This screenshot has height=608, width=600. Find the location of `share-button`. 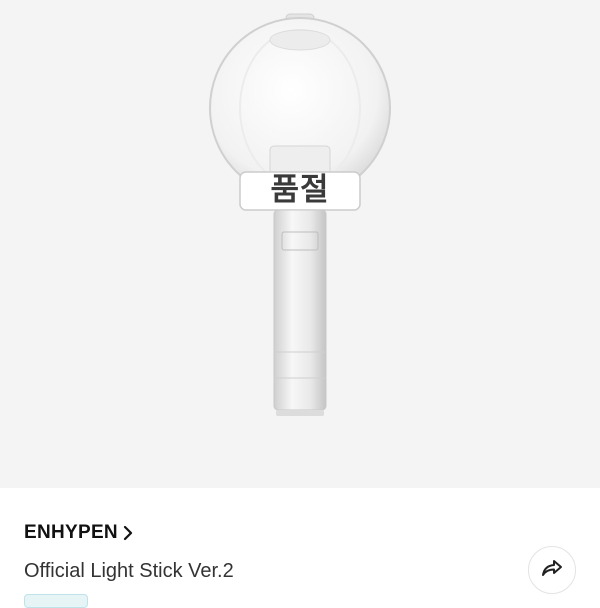

share-button is located at coordinates (552, 570).